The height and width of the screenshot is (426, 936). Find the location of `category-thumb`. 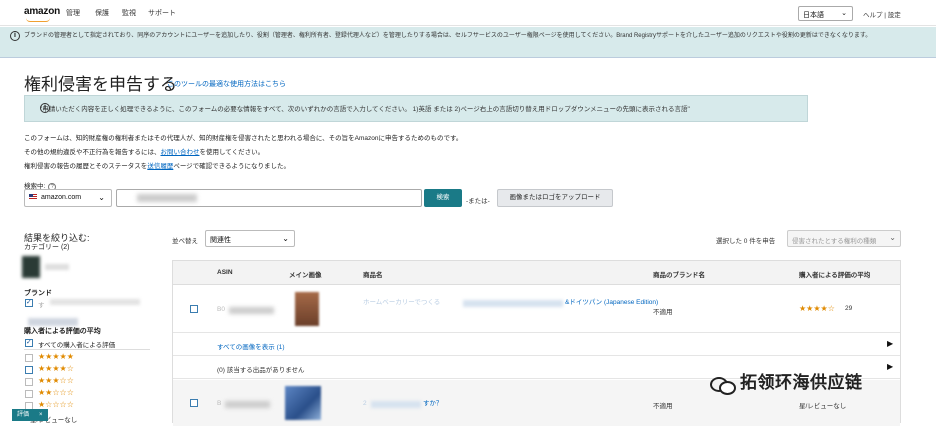

category-thumb is located at coordinates (31, 267).